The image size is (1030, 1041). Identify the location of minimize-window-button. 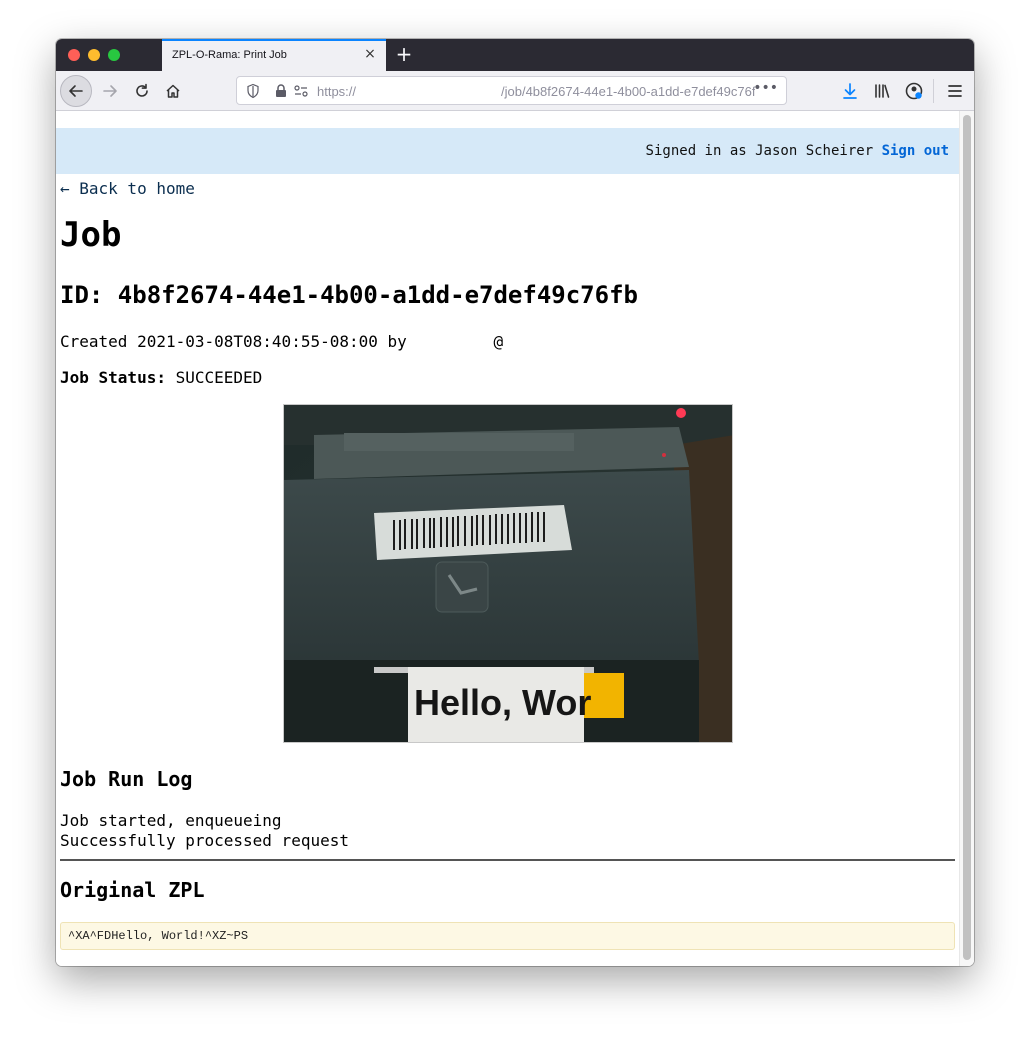
(94, 55).